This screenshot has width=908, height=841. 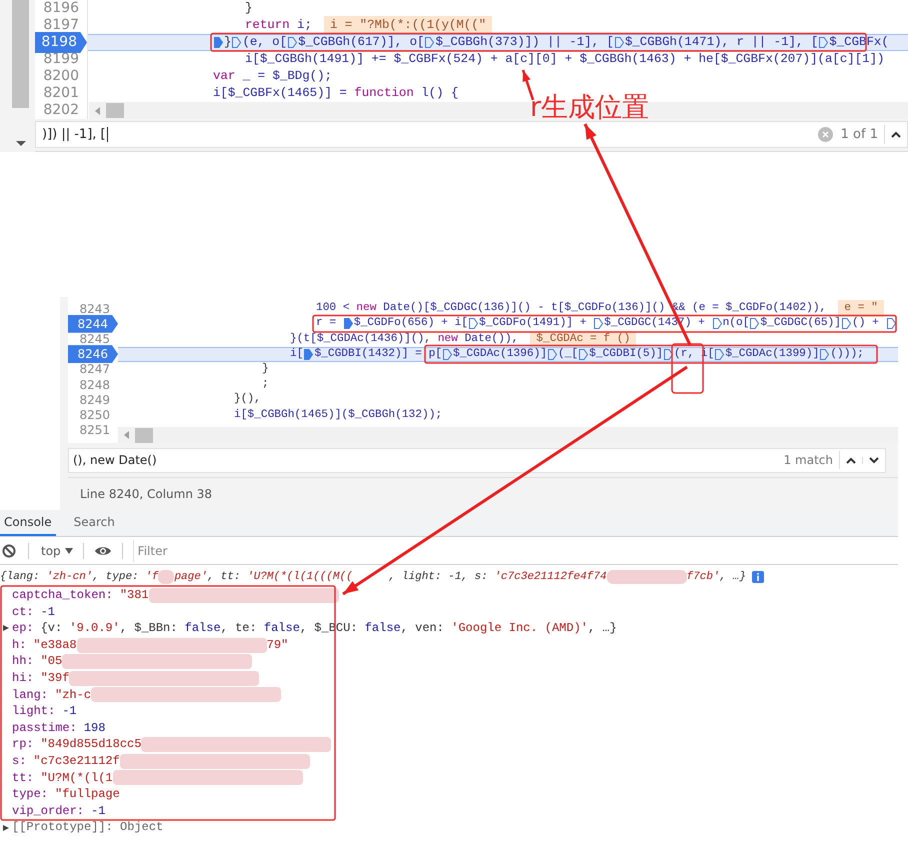 What do you see at coordinates (23, 661) in the screenshot?
I see `property-key: hh:` at bounding box center [23, 661].